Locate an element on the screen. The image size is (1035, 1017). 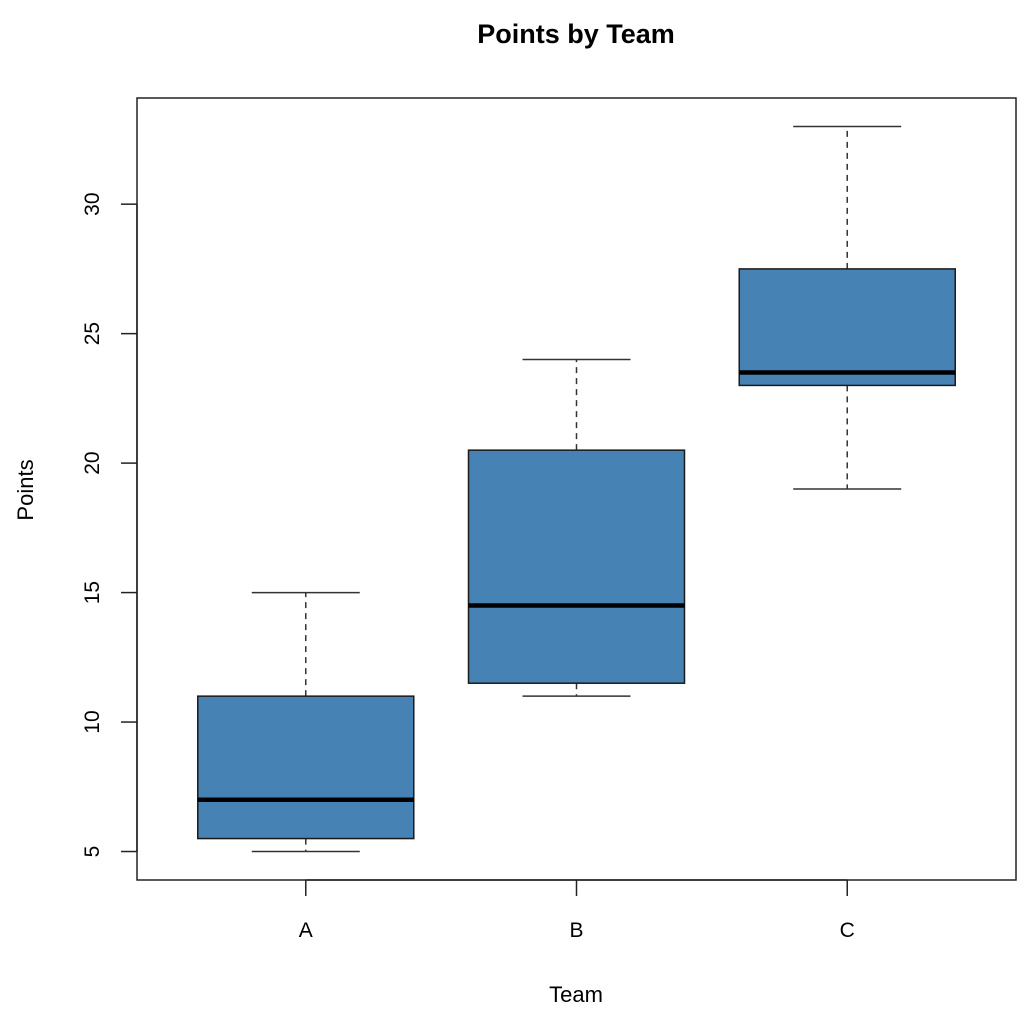
x-tick-label: C is located at coordinates (847, 930).